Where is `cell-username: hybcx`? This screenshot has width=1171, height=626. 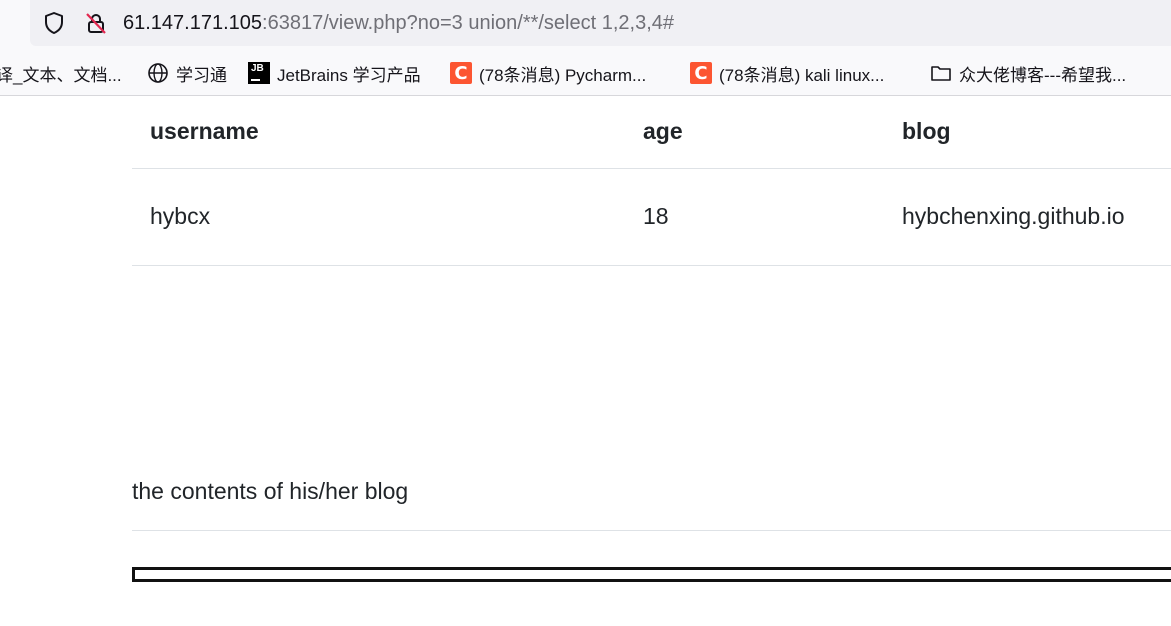 cell-username: hybcx is located at coordinates (378, 217).